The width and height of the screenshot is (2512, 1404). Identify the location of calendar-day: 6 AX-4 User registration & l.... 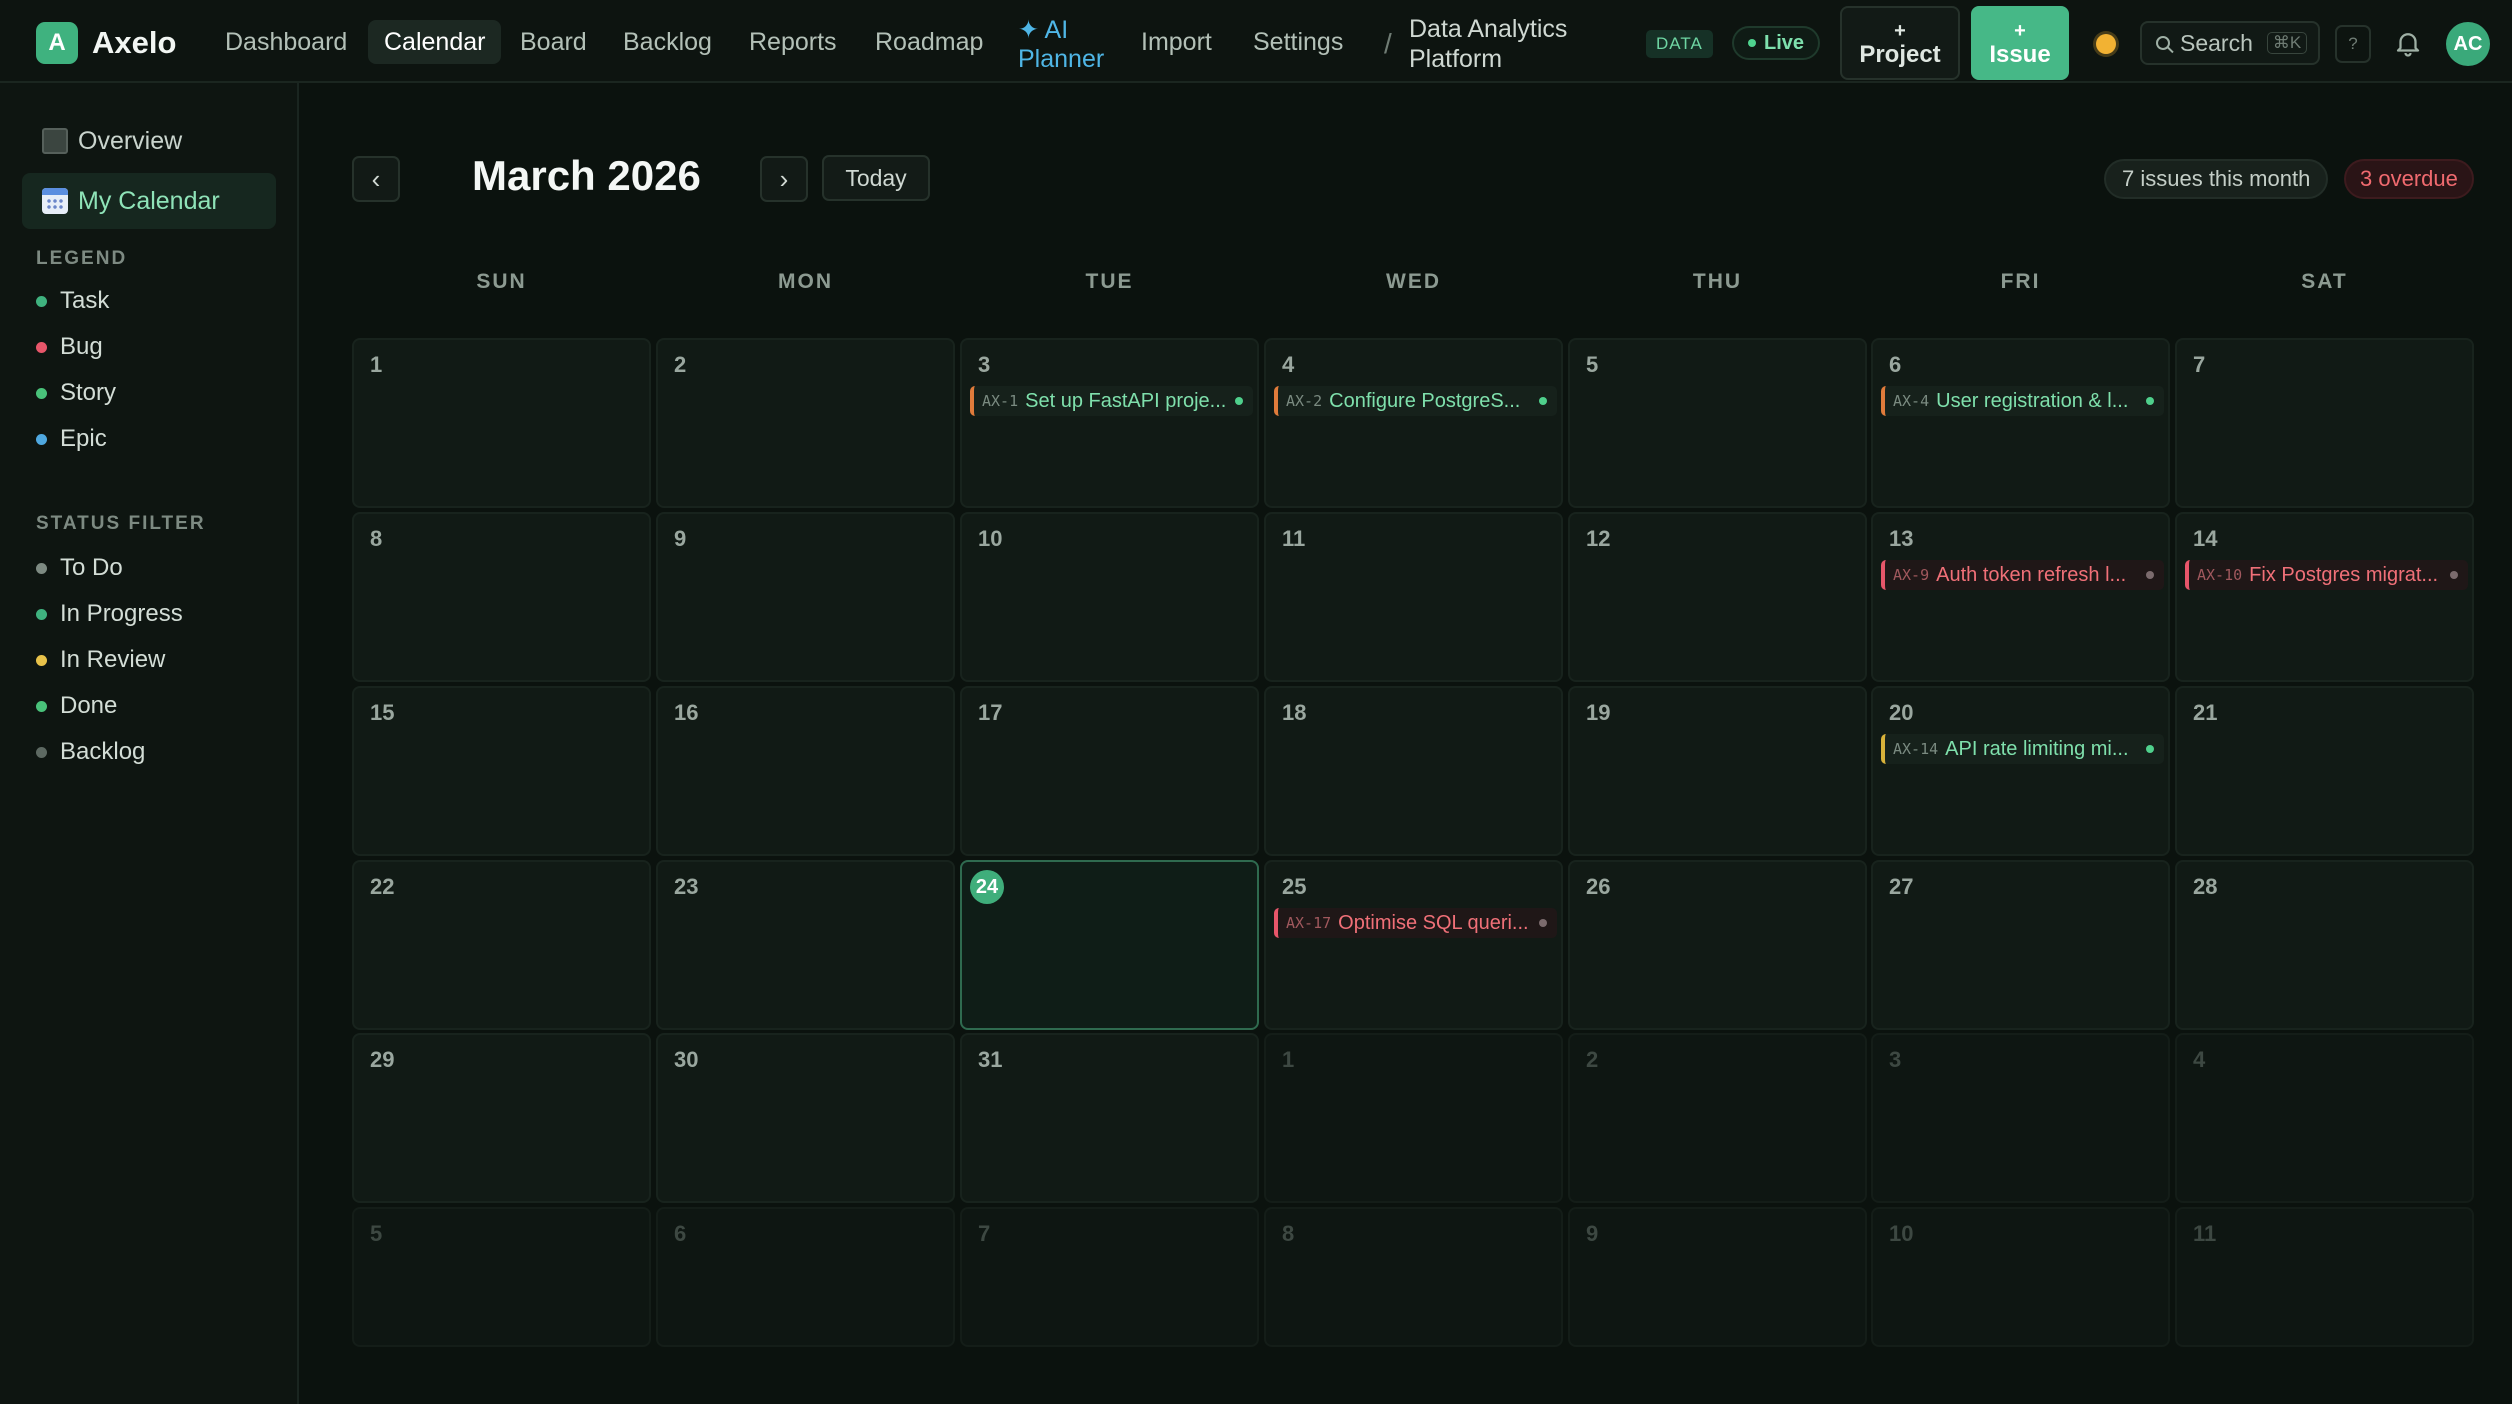
(2020, 423).